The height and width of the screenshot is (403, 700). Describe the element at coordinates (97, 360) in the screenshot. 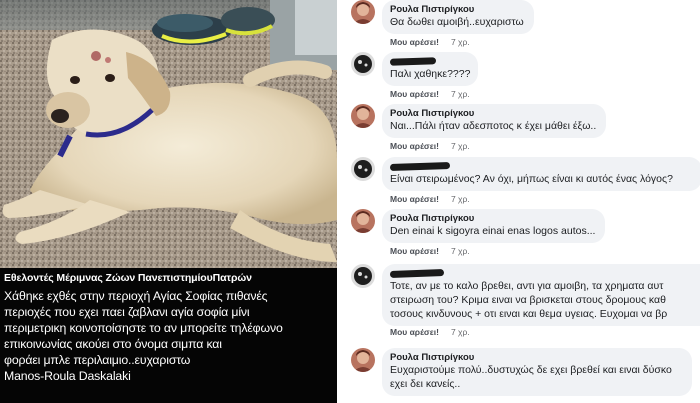

I see `caption-line: φοράει μπλε περιλαιμιο..ευχαριστω` at that location.